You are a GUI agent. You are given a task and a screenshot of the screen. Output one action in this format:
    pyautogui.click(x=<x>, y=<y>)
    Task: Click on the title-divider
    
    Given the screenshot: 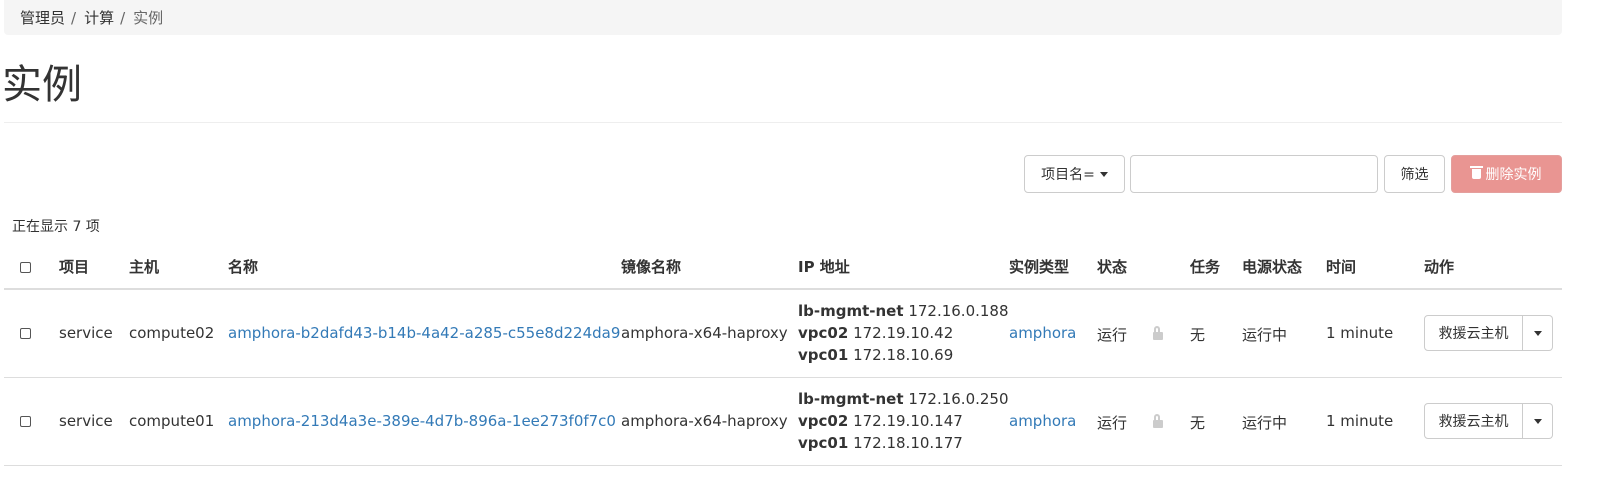 What is the action you would take?
    pyautogui.click(x=783, y=122)
    